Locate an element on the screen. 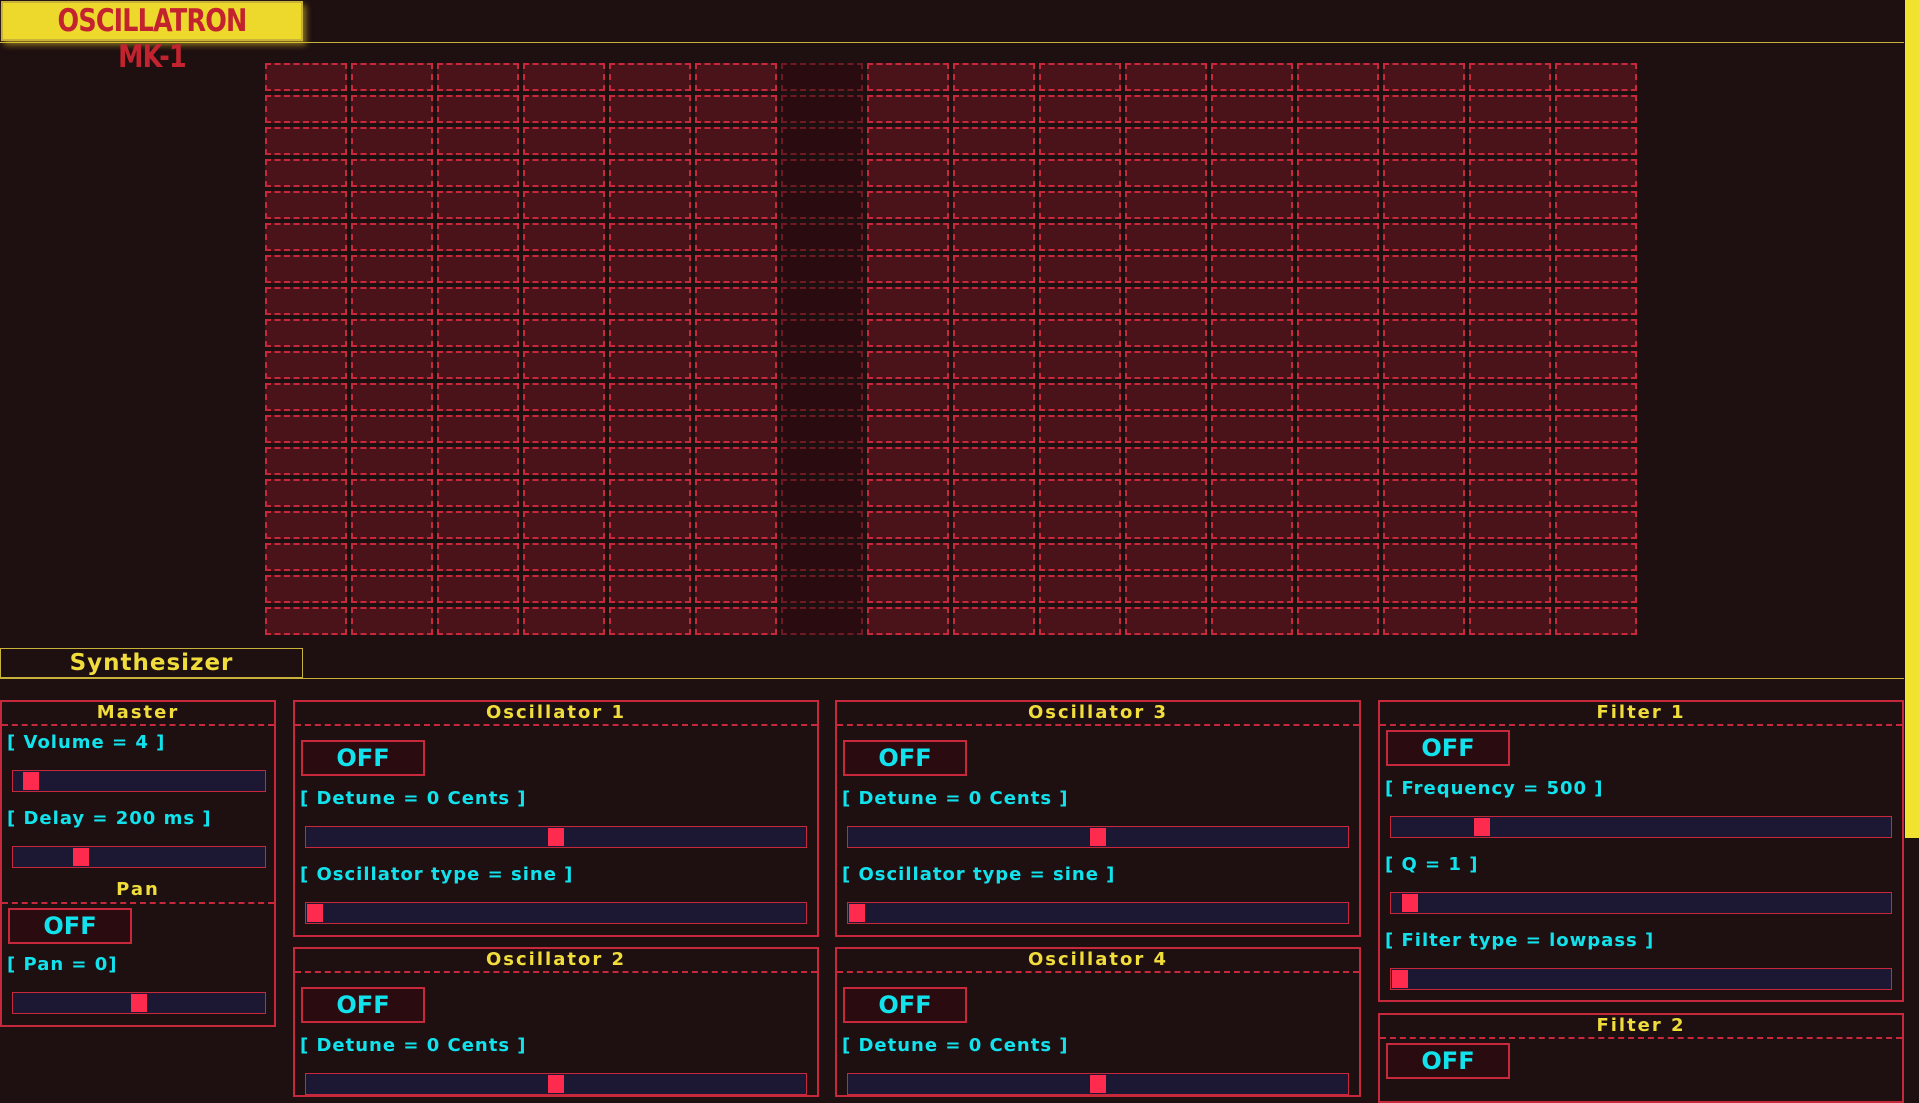 The width and height of the screenshot is (1919, 1103). oscillator-1-detune-slider is located at coordinates (556, 837).